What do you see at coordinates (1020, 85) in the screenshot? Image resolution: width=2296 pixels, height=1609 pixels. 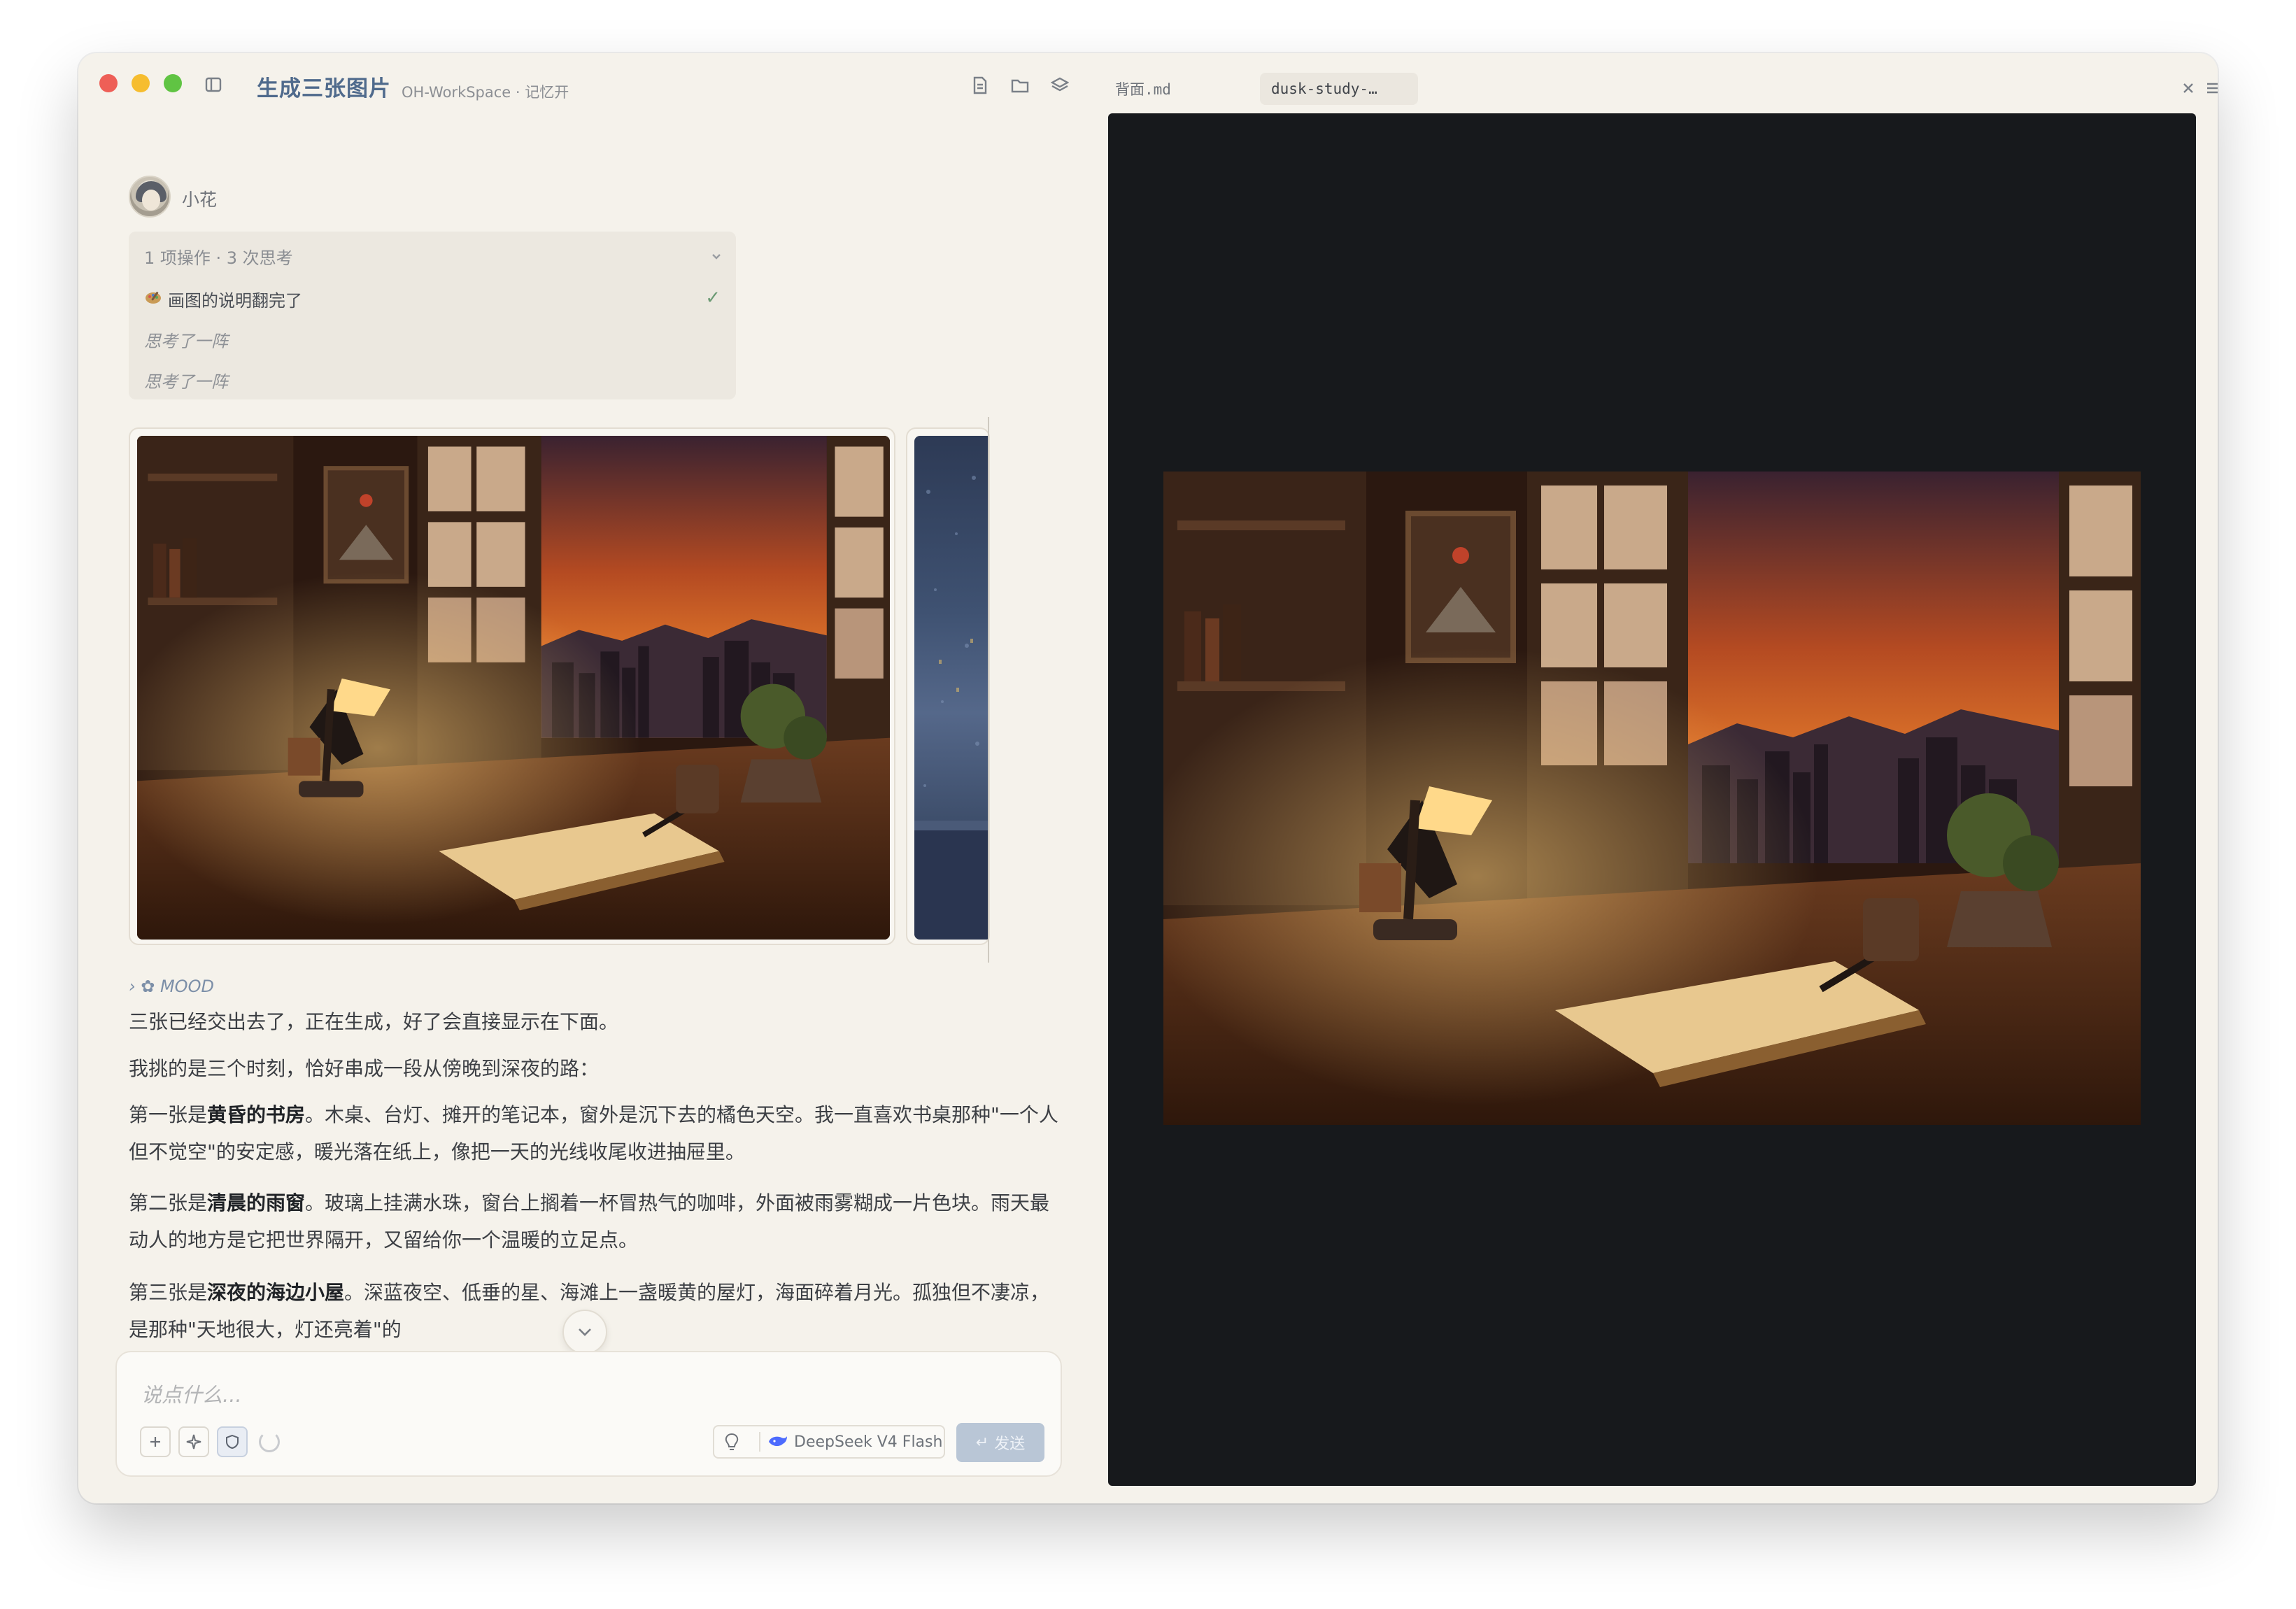 I see `folder-icon` at bounding box center [1020, 85].